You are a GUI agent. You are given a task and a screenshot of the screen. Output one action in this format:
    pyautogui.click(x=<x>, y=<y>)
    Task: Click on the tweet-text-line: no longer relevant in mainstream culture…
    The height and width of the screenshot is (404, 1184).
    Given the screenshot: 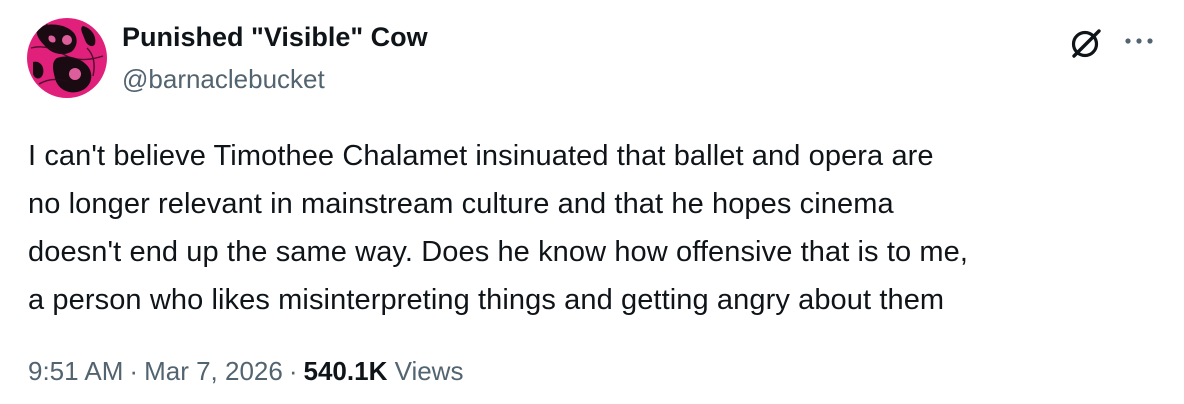 What is the action you would take?
    pyautogui.click(x=461, y=204)
    